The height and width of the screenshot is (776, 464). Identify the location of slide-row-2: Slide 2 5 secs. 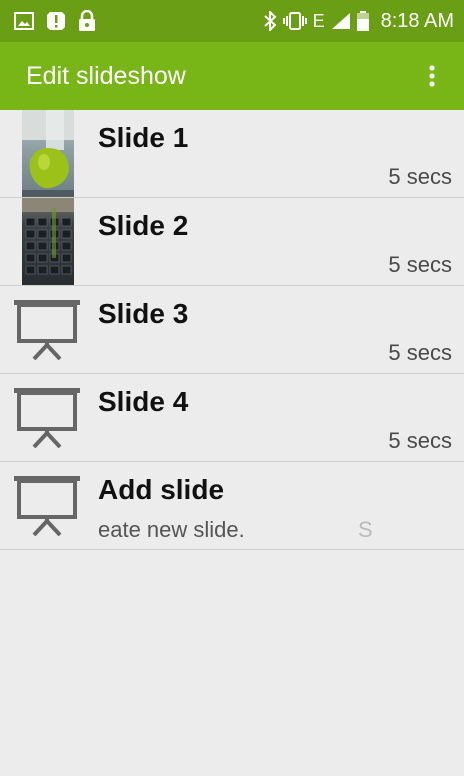
(232, 242).